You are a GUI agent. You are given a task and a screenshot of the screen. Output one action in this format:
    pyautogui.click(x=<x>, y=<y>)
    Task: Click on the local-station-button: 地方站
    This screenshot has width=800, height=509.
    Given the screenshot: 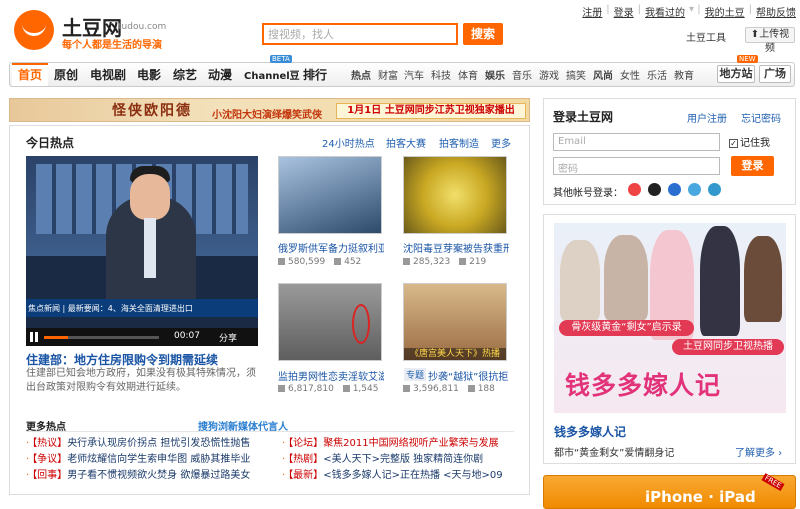 What is the action you would take?
    pyautogui.click(x=736, y=74)
    